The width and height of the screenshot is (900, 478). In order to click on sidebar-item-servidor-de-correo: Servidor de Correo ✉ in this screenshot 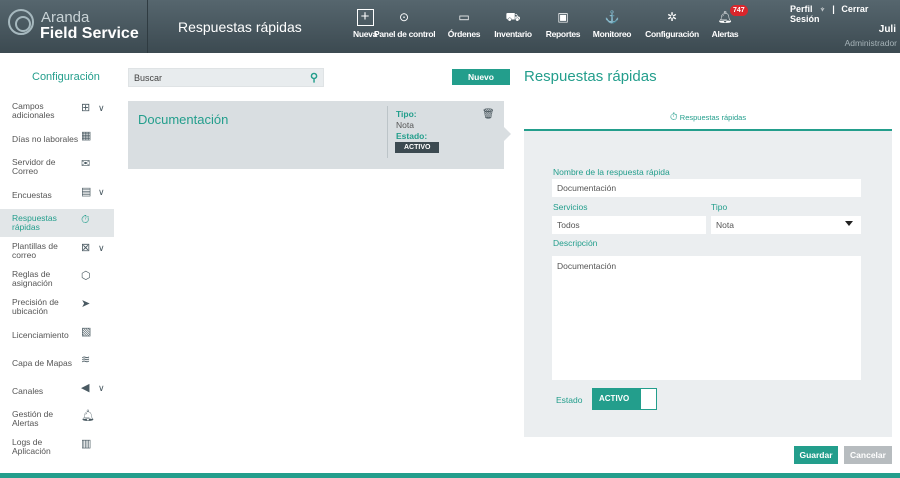, I will do `click(57, 167)`.